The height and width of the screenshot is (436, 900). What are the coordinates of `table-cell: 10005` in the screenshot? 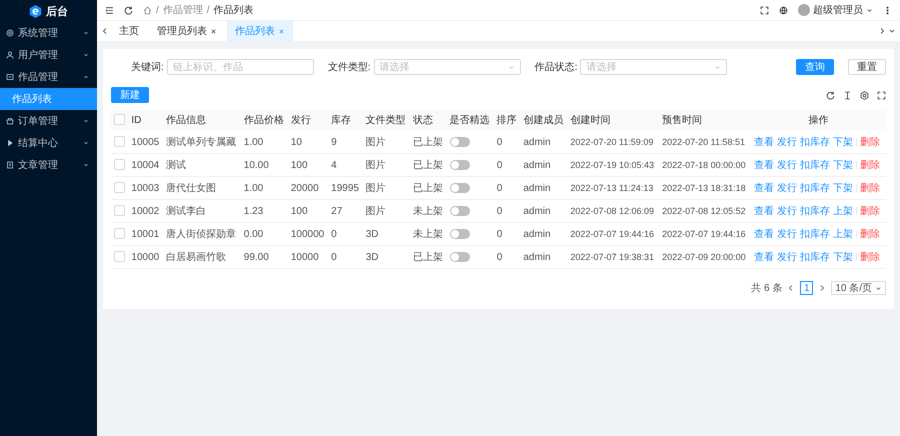 It's located at (145, 142).